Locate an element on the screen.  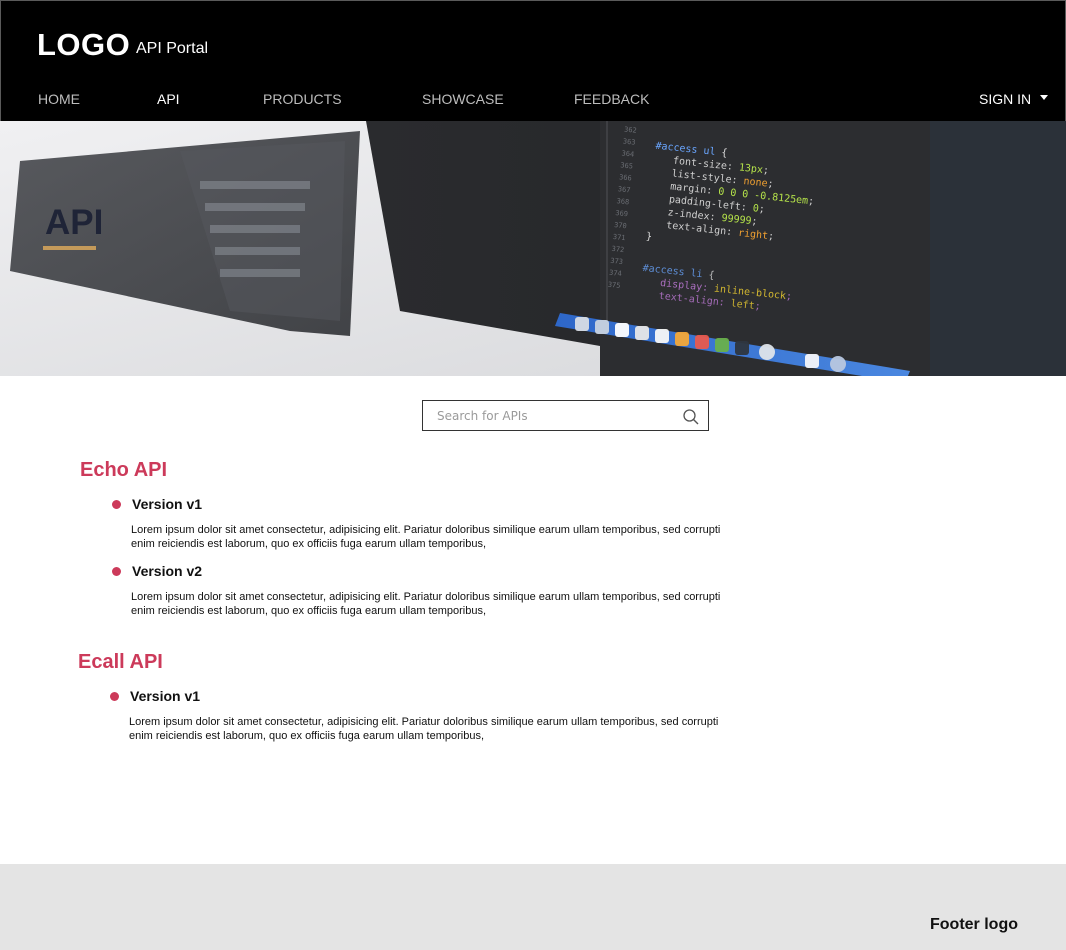
page-title: API is located at coordinates (74, 222).